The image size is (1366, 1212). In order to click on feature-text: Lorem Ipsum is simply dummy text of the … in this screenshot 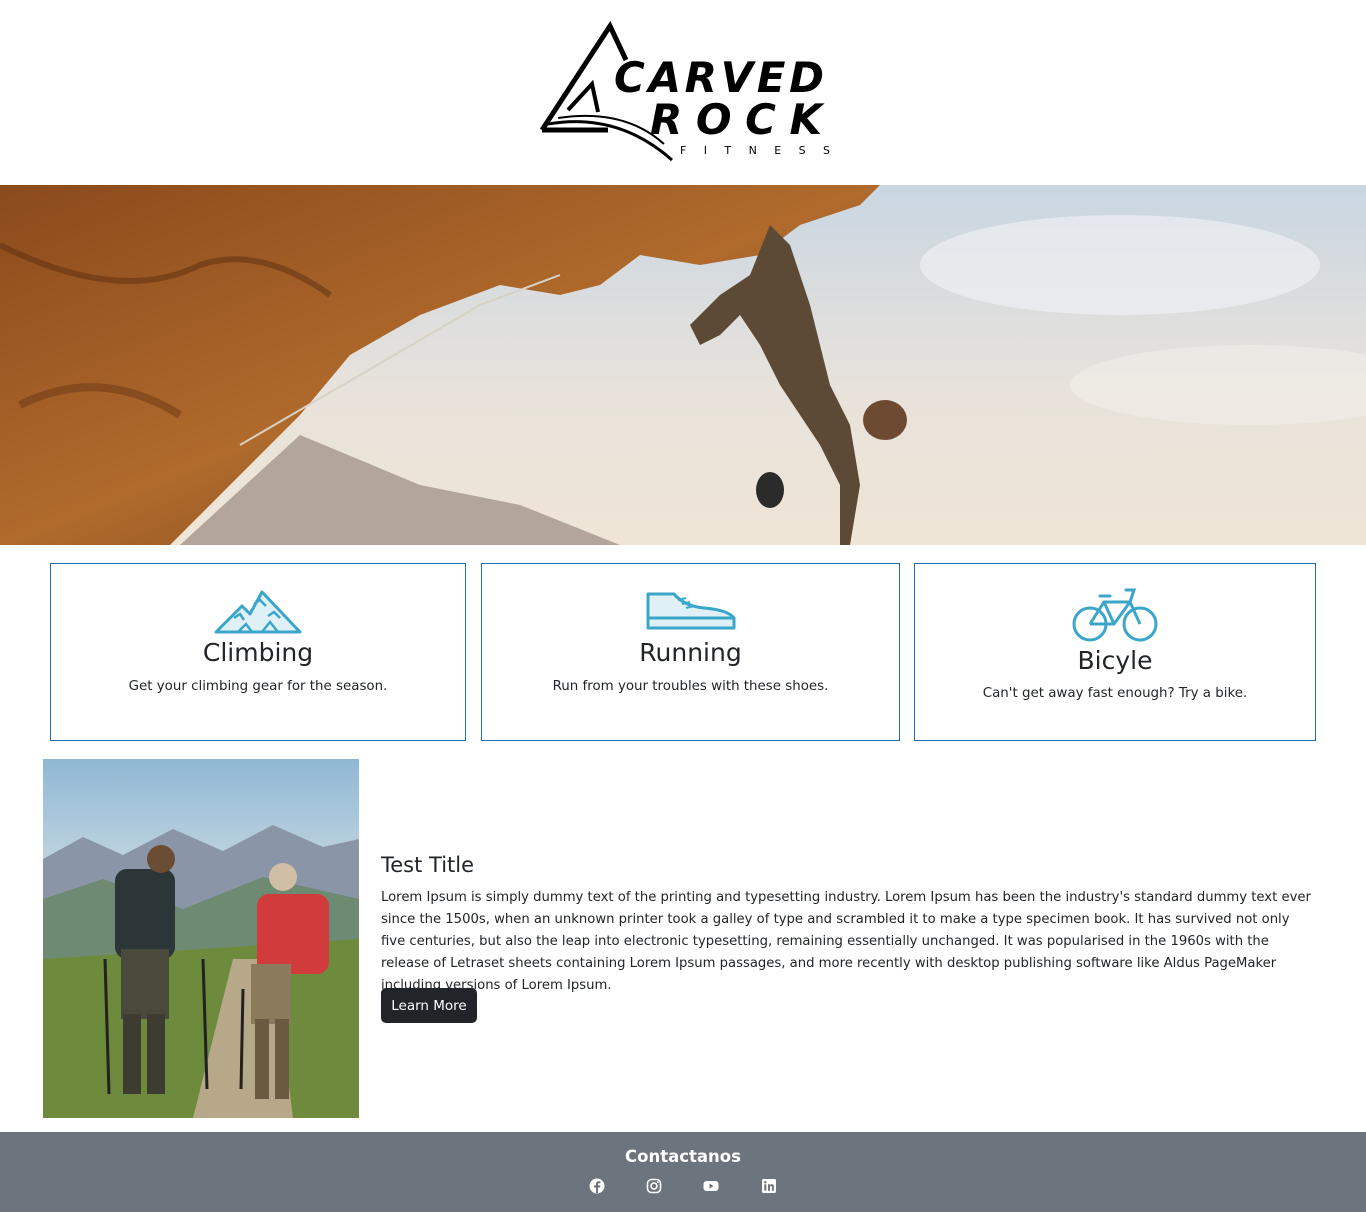, I will do `click(846, 941)`.